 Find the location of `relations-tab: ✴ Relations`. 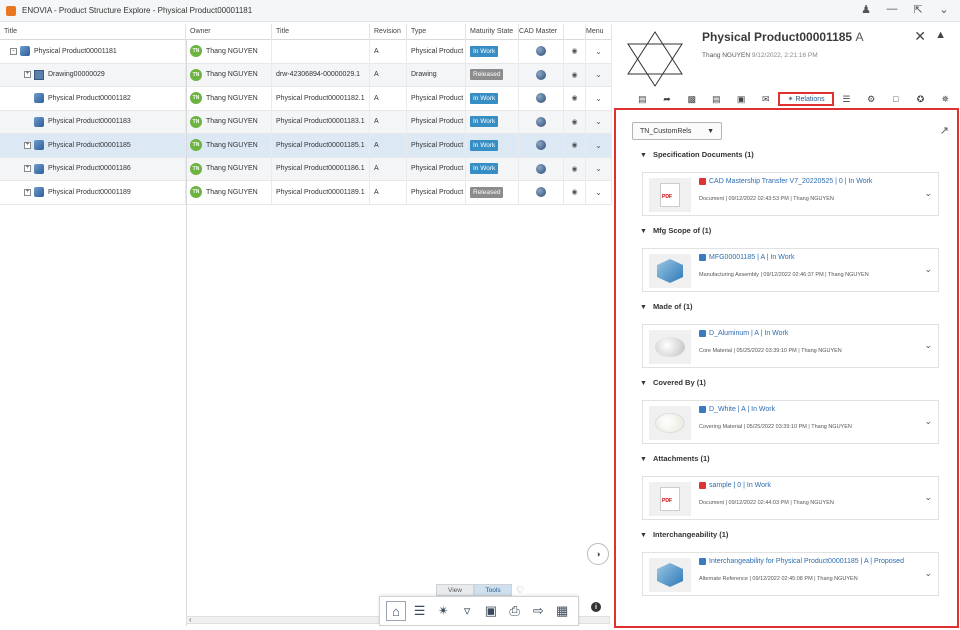

relations-tab: ✴ Relations is located at coordinates (806, 99).